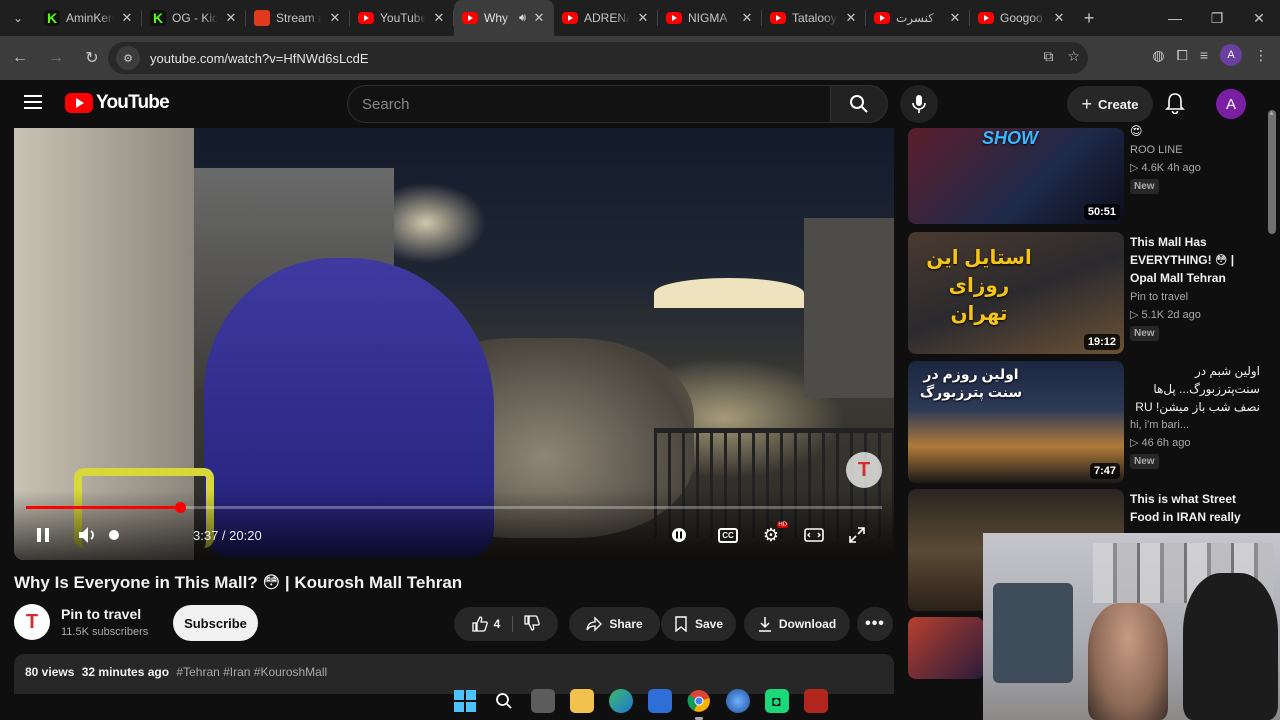 This screenshot has height=720, width=1280. What do you see at coordinates (1217, 18) in the screenshot?
I see `maximize-icon: ❐` at bounding box center [1217, 18].